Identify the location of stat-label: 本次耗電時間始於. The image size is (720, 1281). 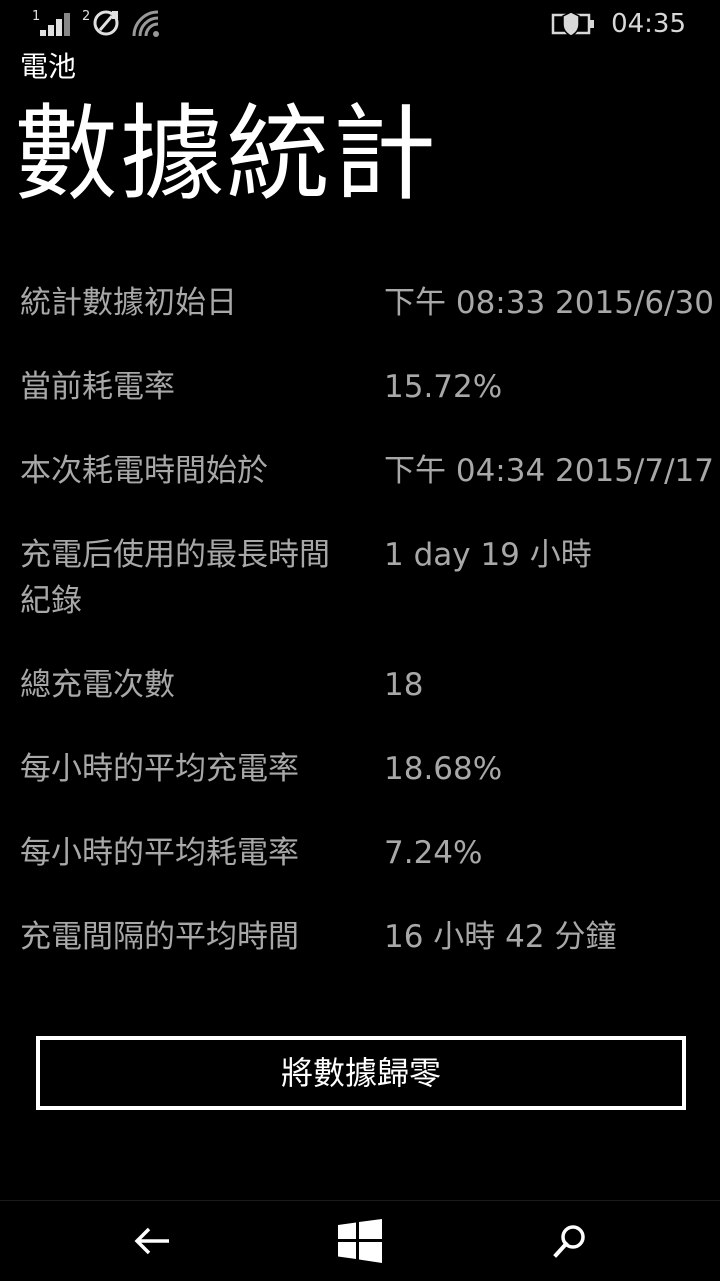
(144, 471).